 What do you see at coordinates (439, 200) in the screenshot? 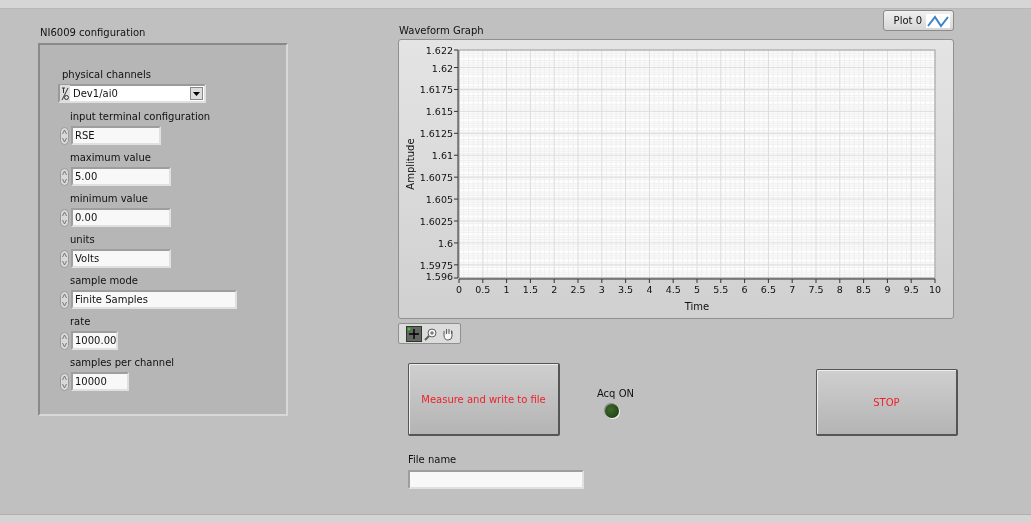
I see `y-tick-label: 1.605` at bounding box center [439, 200].